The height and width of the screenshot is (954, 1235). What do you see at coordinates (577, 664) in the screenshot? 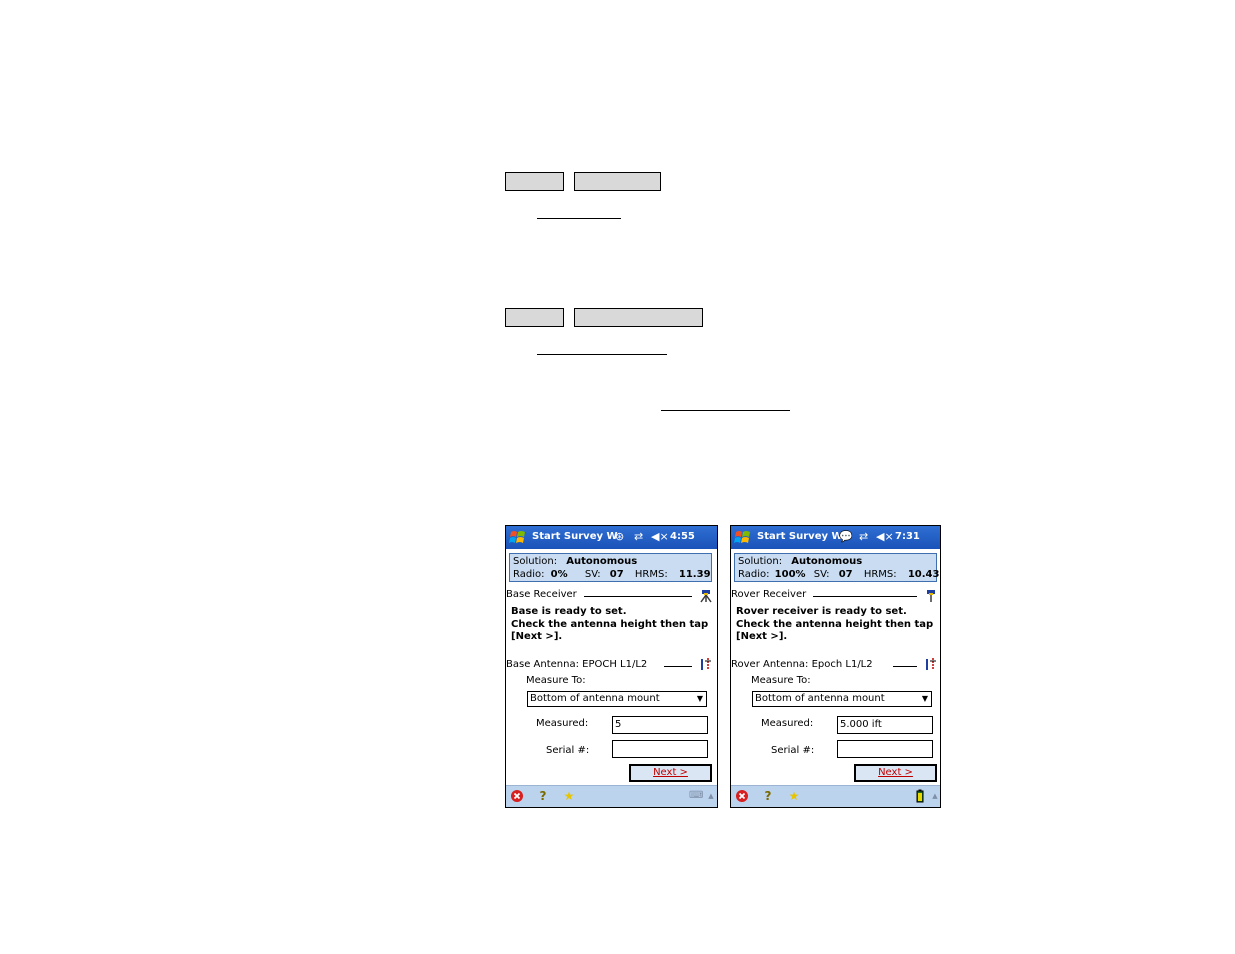
I see `antenna-heading: Base Antenna: EPOCH L1/L2` at bounding box center [577, 664].